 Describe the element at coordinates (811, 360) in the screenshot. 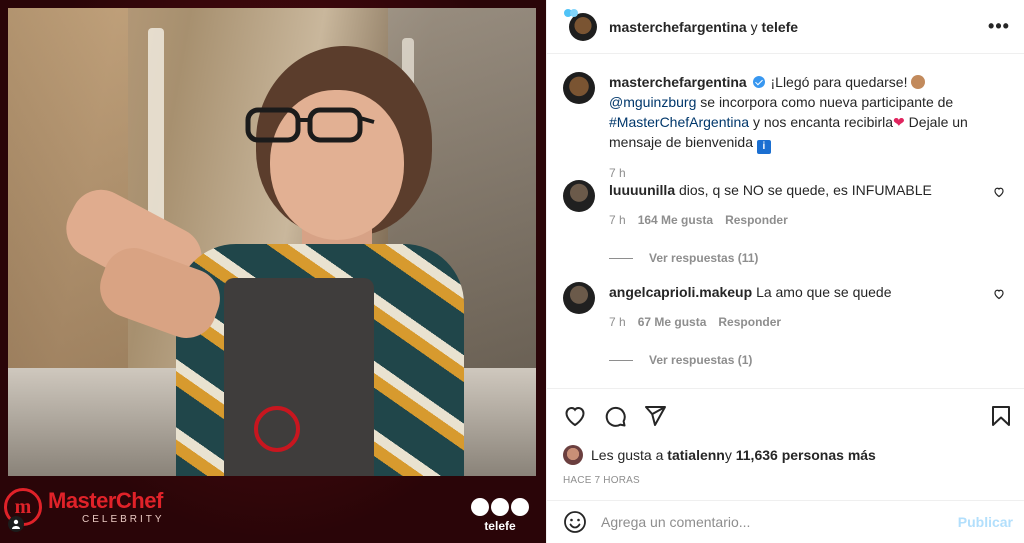

I see `view-replies-button: Ver respuestas (1)` at that location.